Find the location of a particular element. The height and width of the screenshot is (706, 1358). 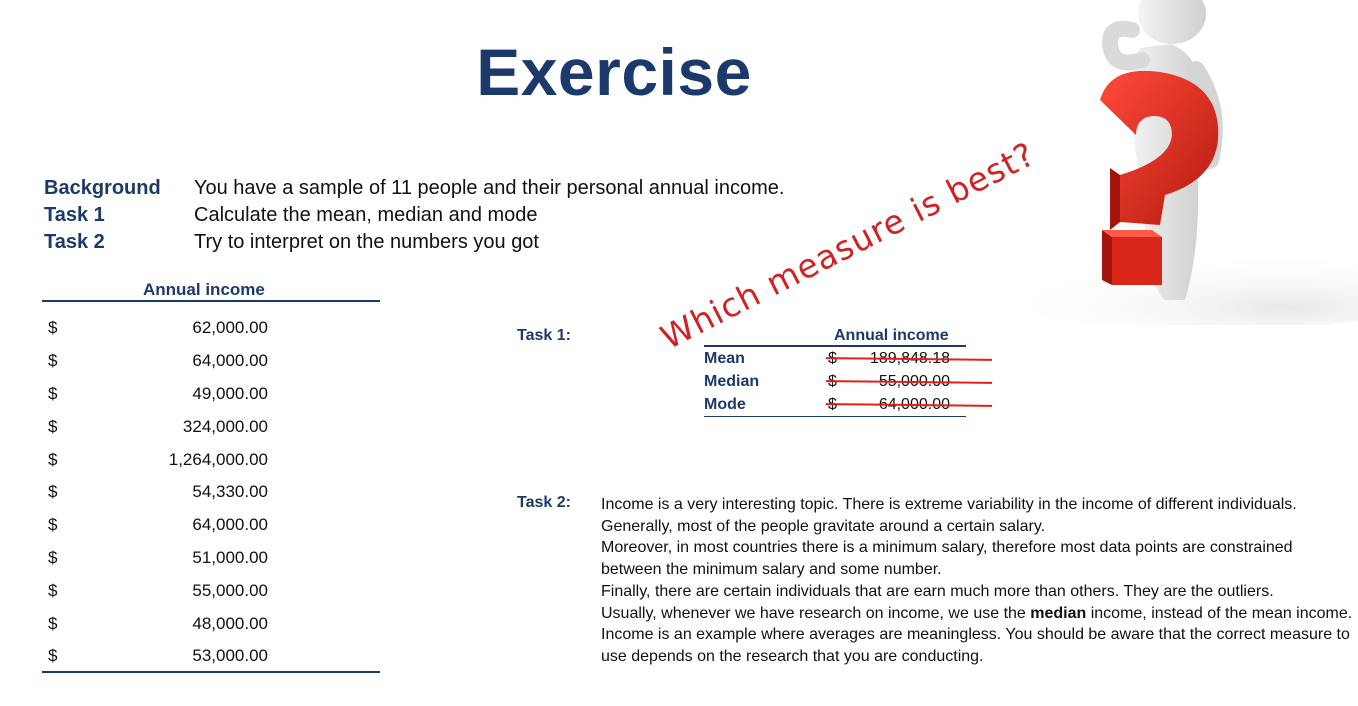

table-row: $62,000.00 is located at coordinates (211, 328).